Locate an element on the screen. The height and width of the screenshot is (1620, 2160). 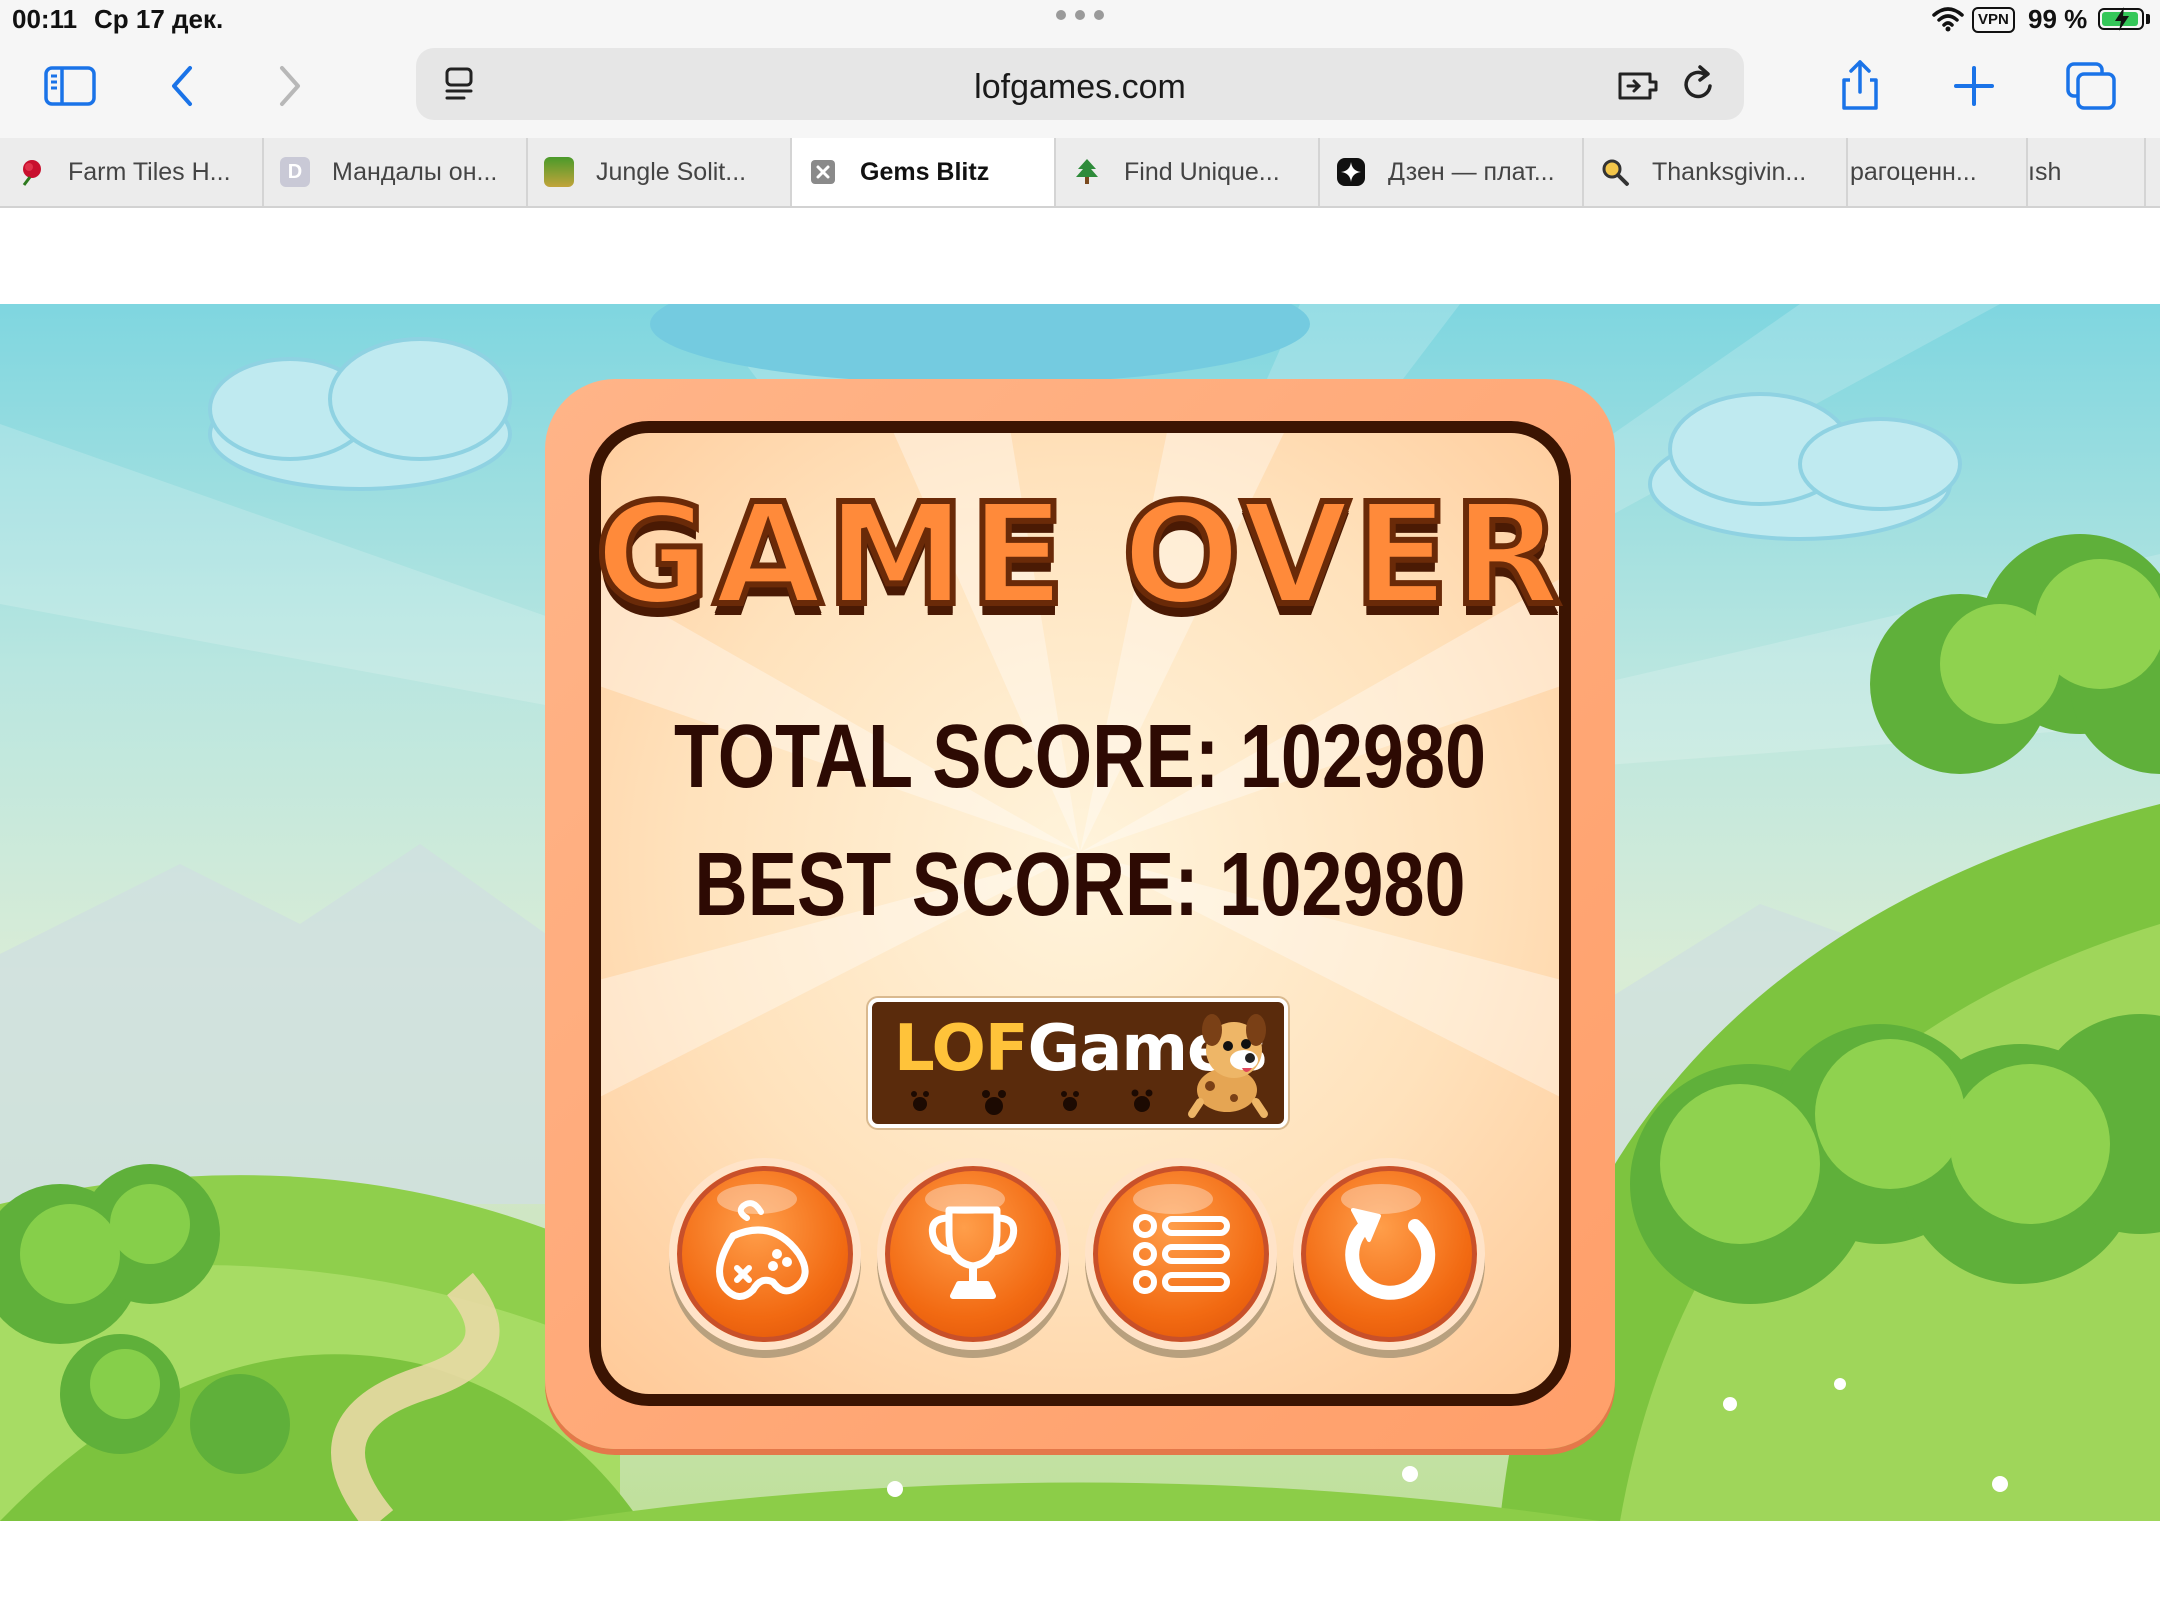
dog-mascot-icon is located at coordinates (1228, 1066).